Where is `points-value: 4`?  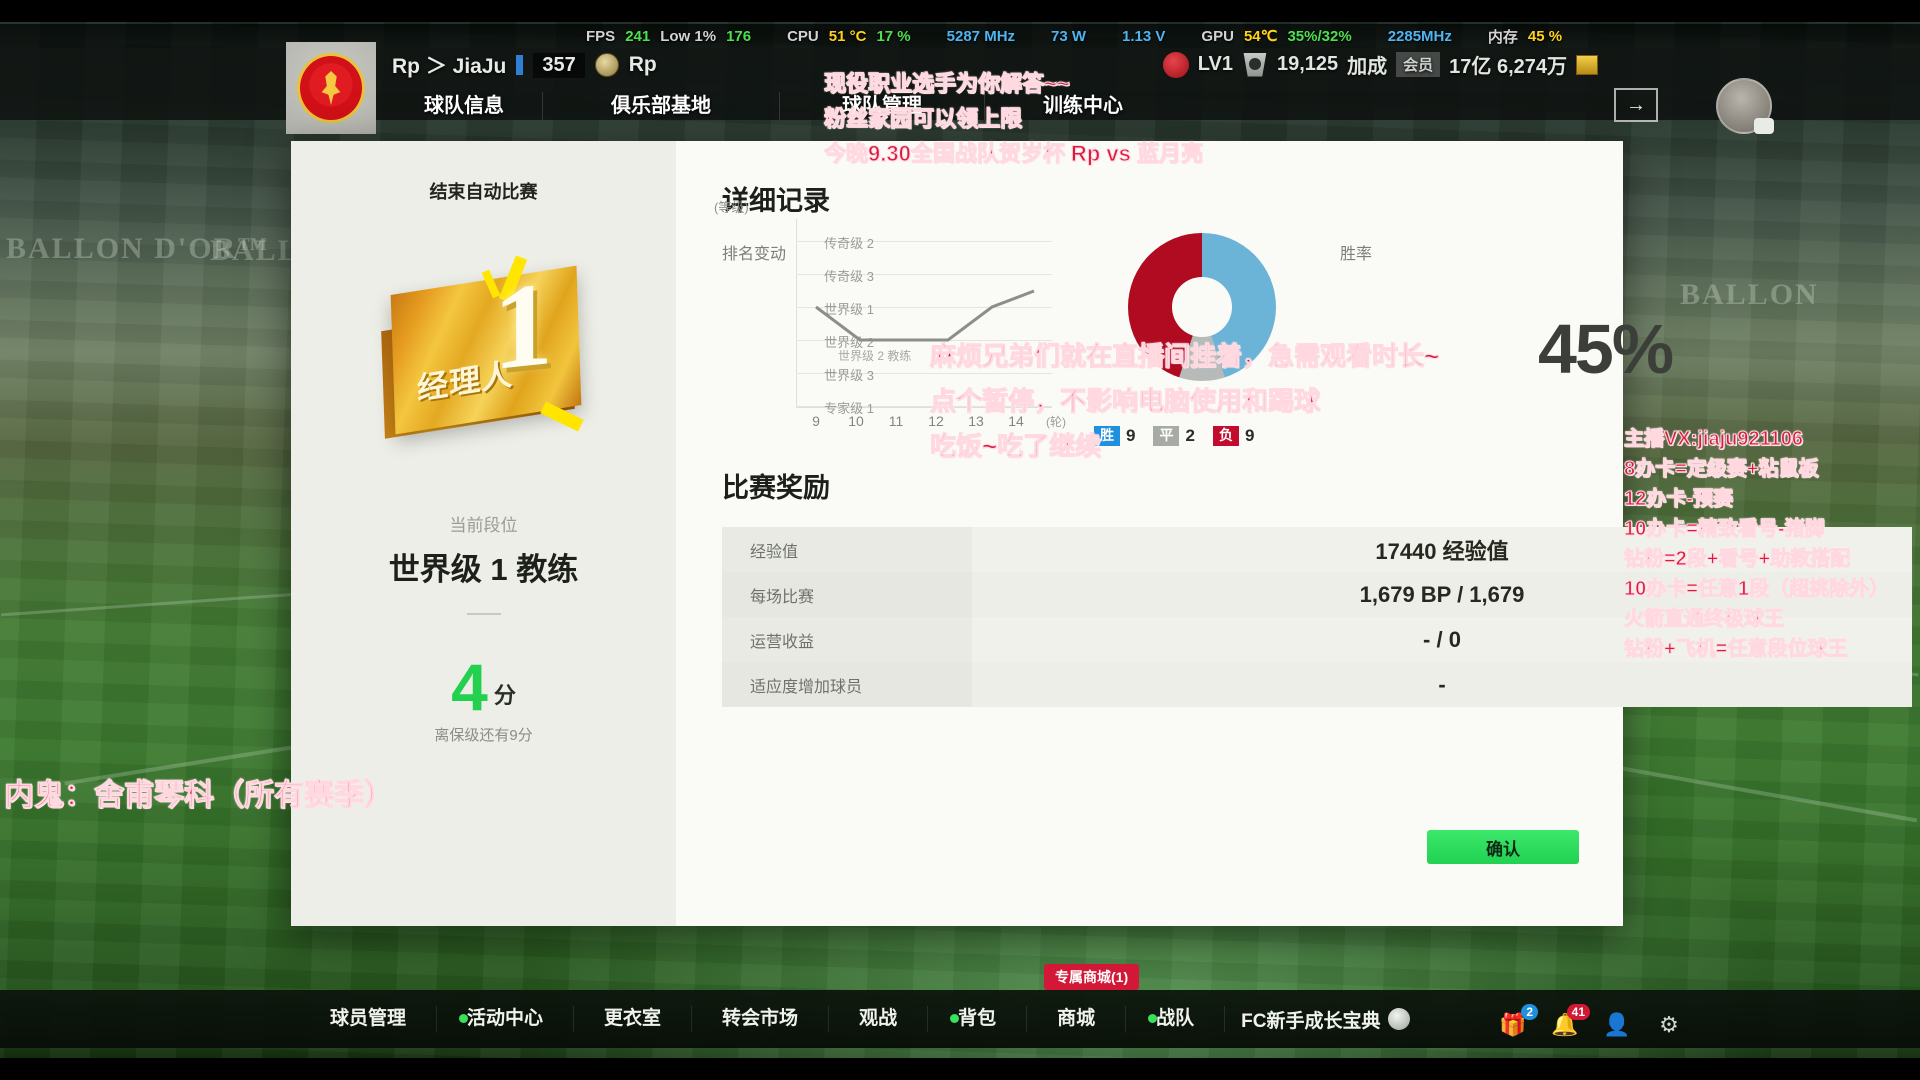 points-value: 4 is located at coordinates (469, 687).